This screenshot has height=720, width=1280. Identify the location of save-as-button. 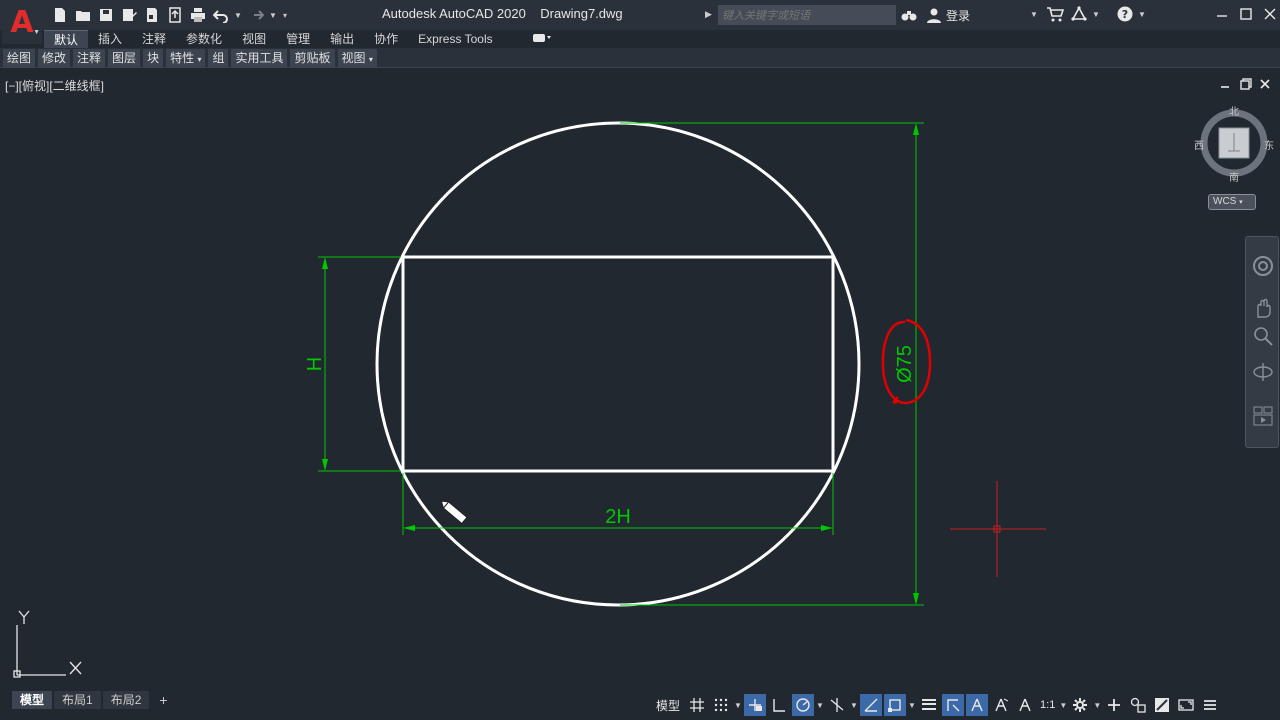
(128, 15).